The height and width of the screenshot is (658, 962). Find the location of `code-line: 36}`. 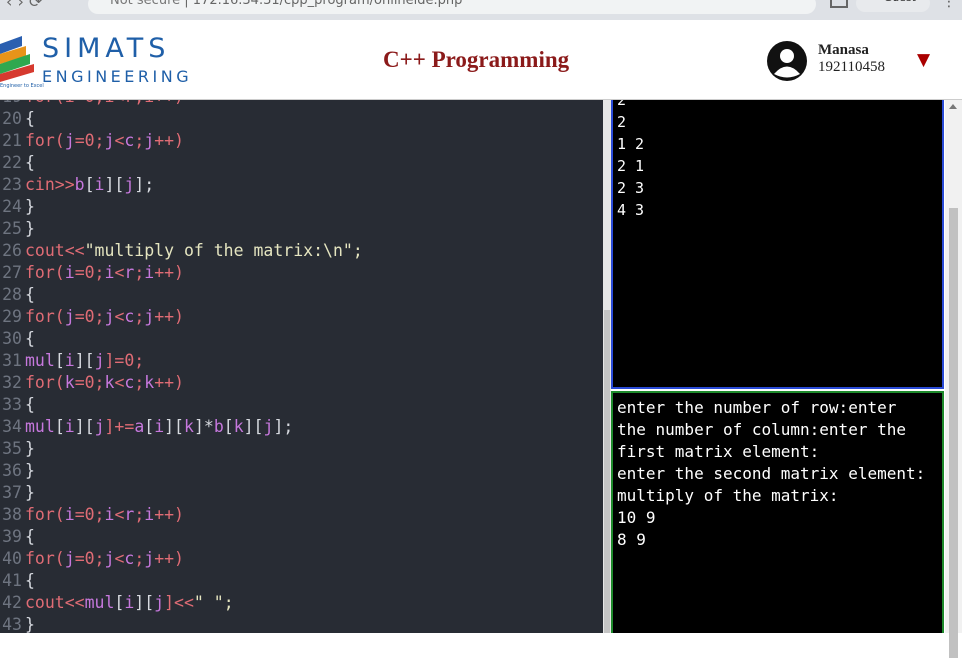

code-line: 36} is located at coordinates (17, 471).